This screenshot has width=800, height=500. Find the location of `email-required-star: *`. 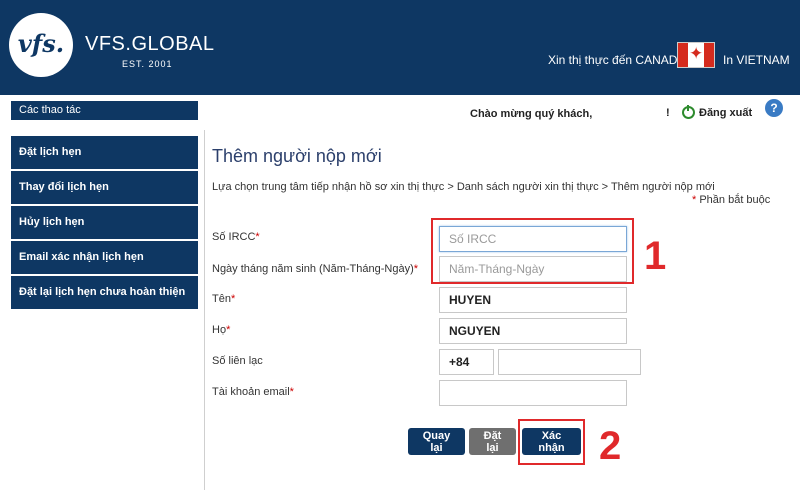

email-required-star: * is located at coordinates (291, 392).